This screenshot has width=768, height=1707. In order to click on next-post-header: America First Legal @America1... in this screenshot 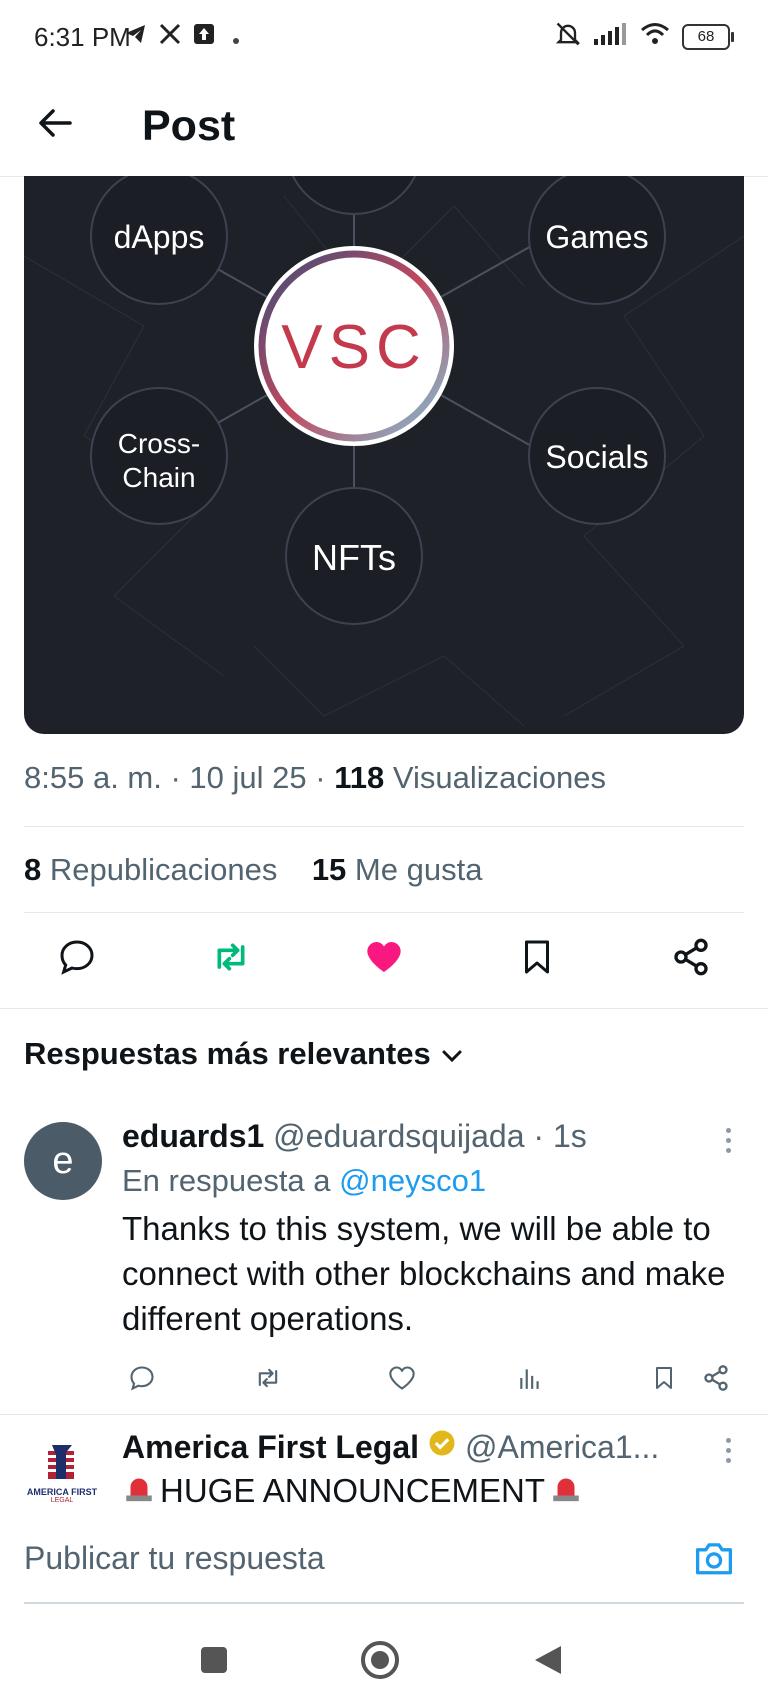, I will do `click(390, 1447)`.